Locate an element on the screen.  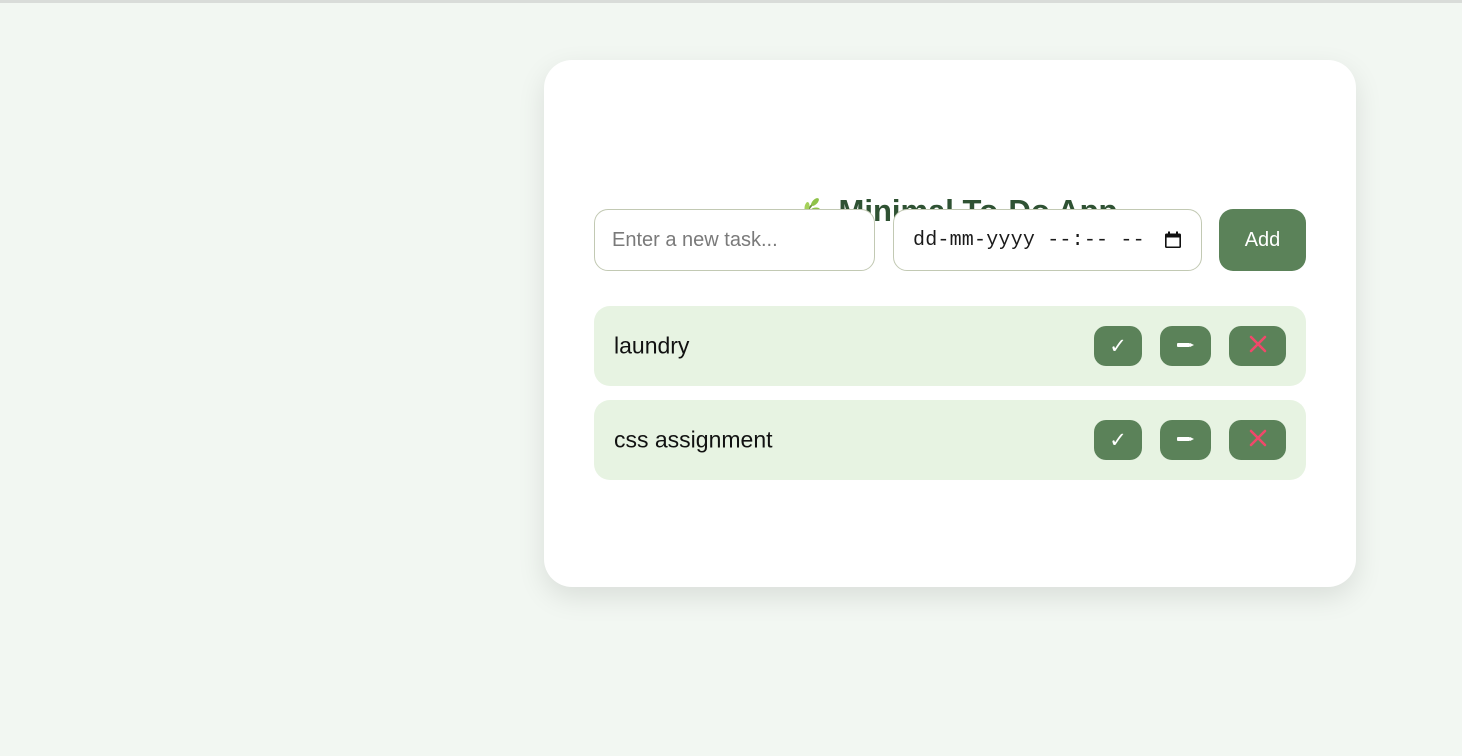
task-input is located at coordinates (734, 240).